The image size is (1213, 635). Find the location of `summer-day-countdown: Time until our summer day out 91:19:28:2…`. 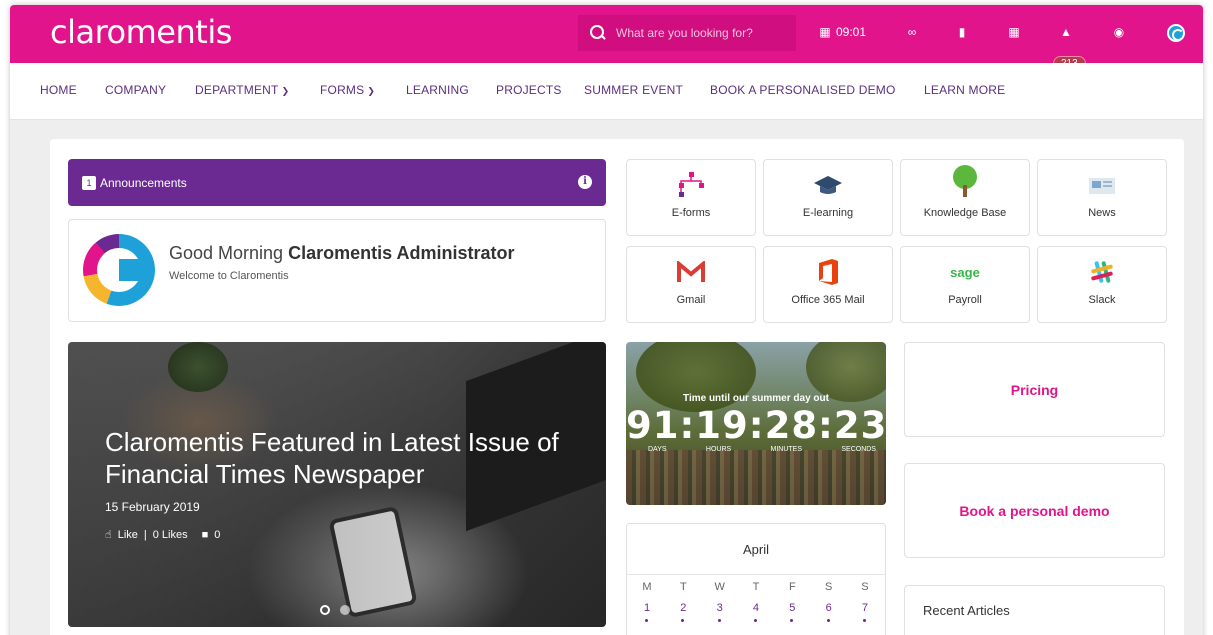

summer-day-countdown: Time until our summer day out 91:19:28:2… is located at coordinates (756, 423).